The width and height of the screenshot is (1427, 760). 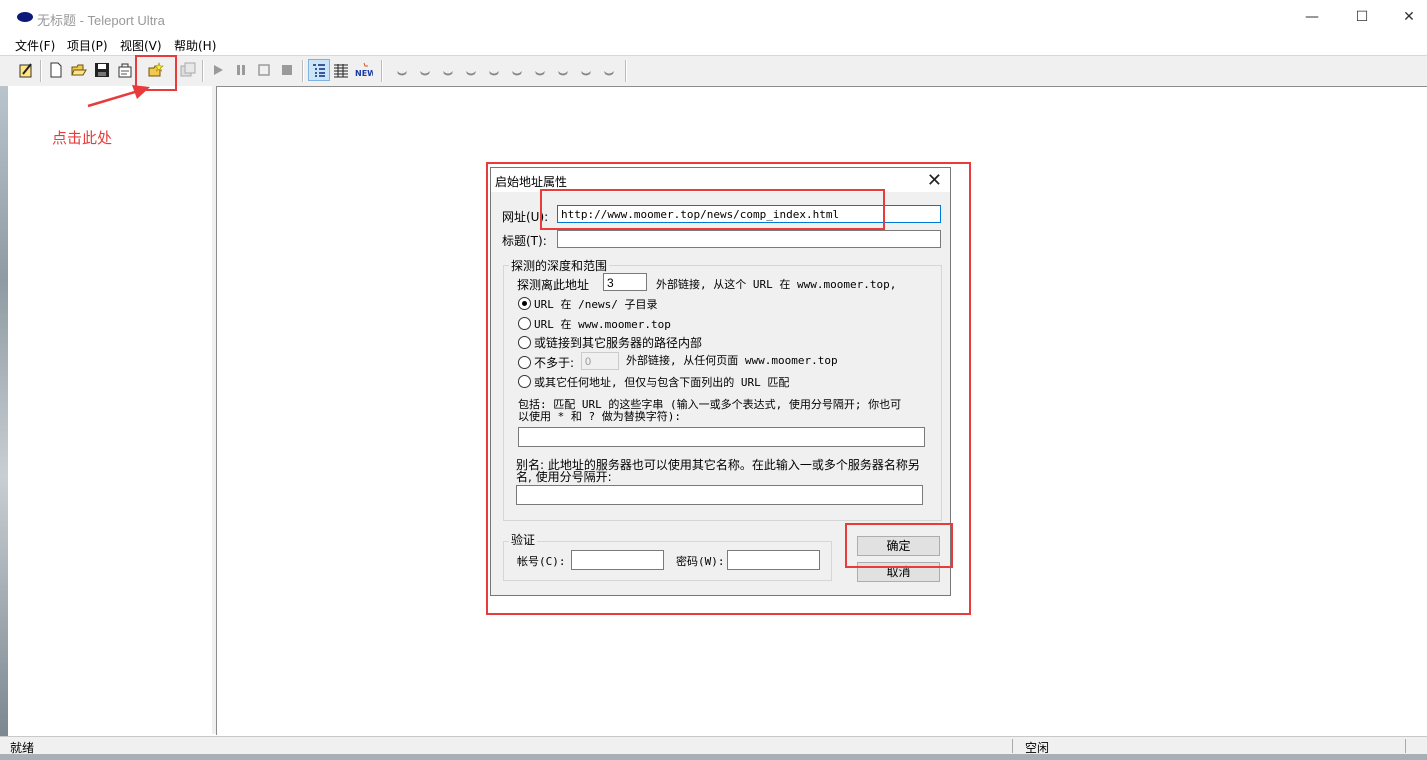 I want to click on menu-bar: 文件(F) 项目(P) 视图(V) 帮助(H), so click(x=713, y=44).